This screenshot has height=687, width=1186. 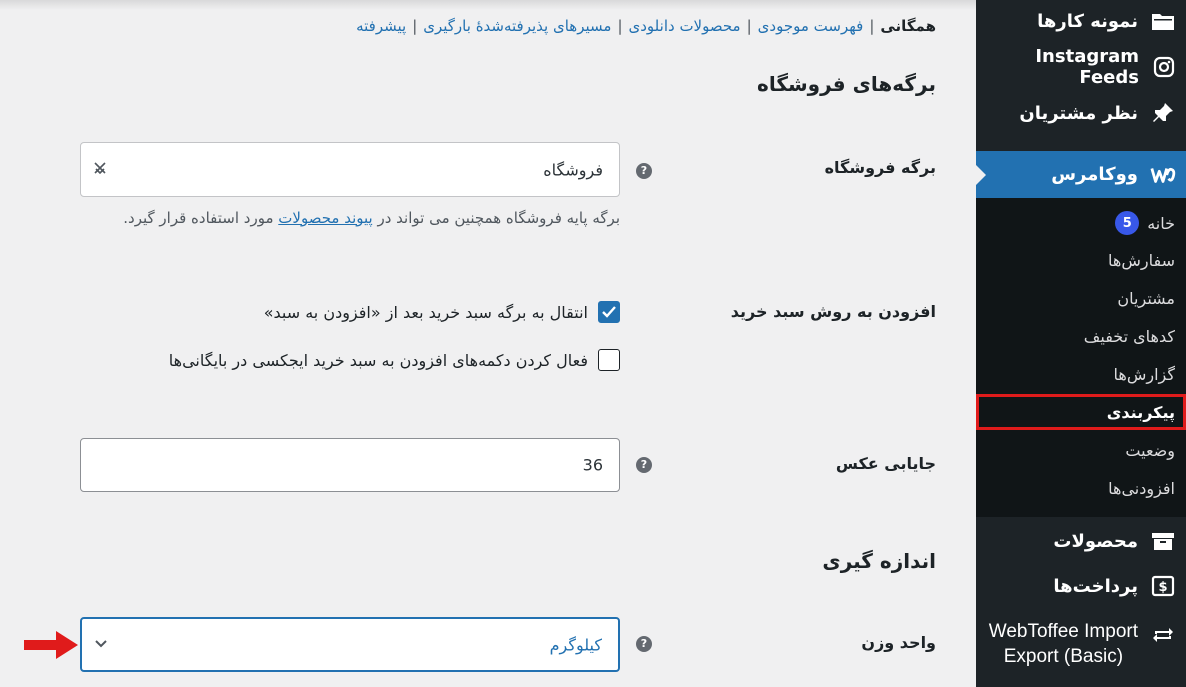 I want to click on pin-icon, so click(x=1163, y=113).